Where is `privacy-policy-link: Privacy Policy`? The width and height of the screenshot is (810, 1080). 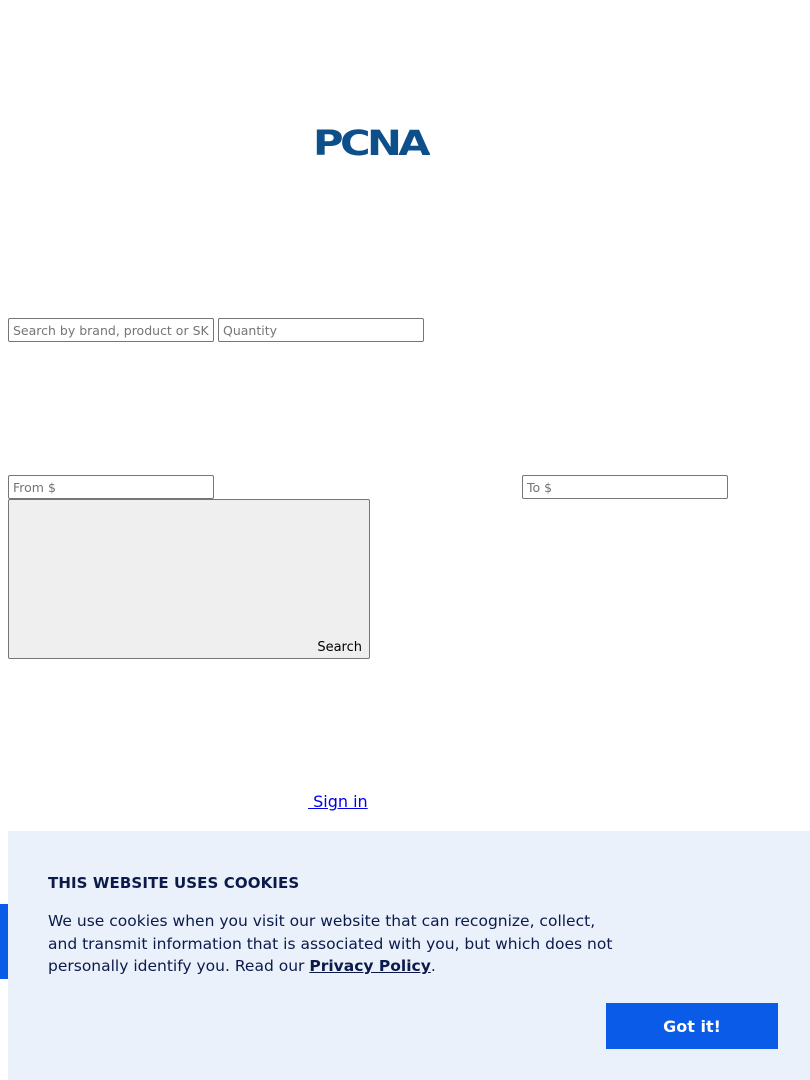 privacy-policy-link: Privacy Policy is located at coordinates (370, 966).